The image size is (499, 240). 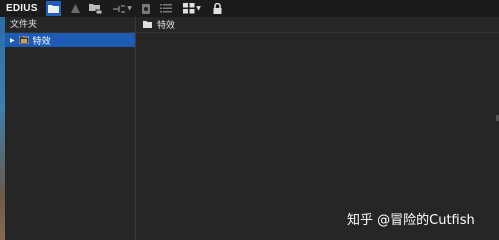 I want to click on folder-tree-label: 特效, so click(x=41, y=41).